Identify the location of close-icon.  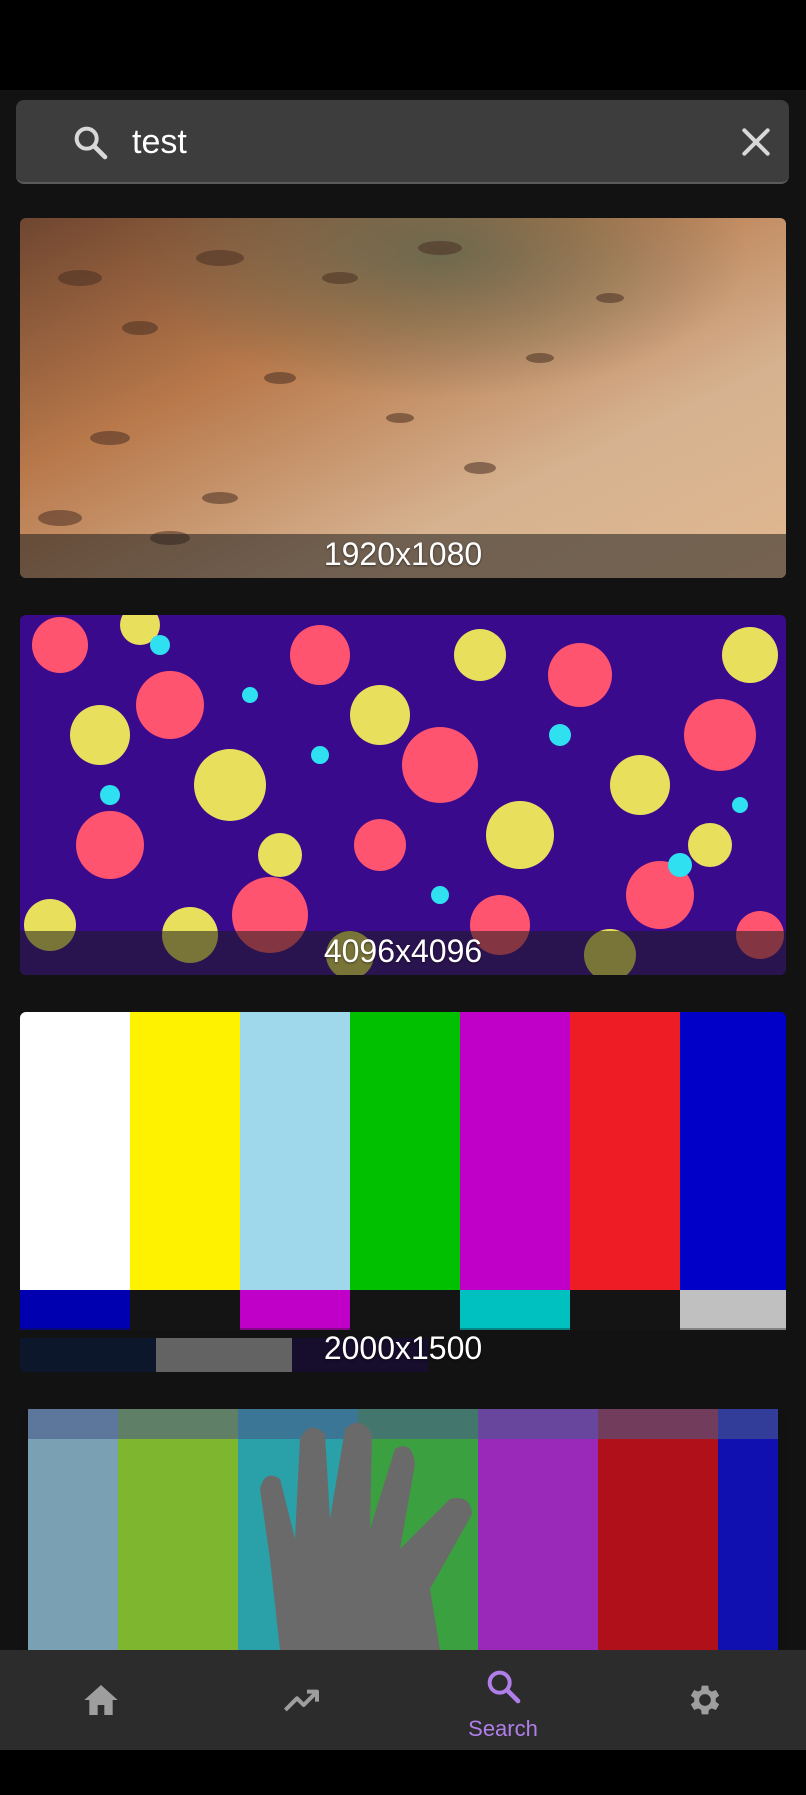
(756, 142).